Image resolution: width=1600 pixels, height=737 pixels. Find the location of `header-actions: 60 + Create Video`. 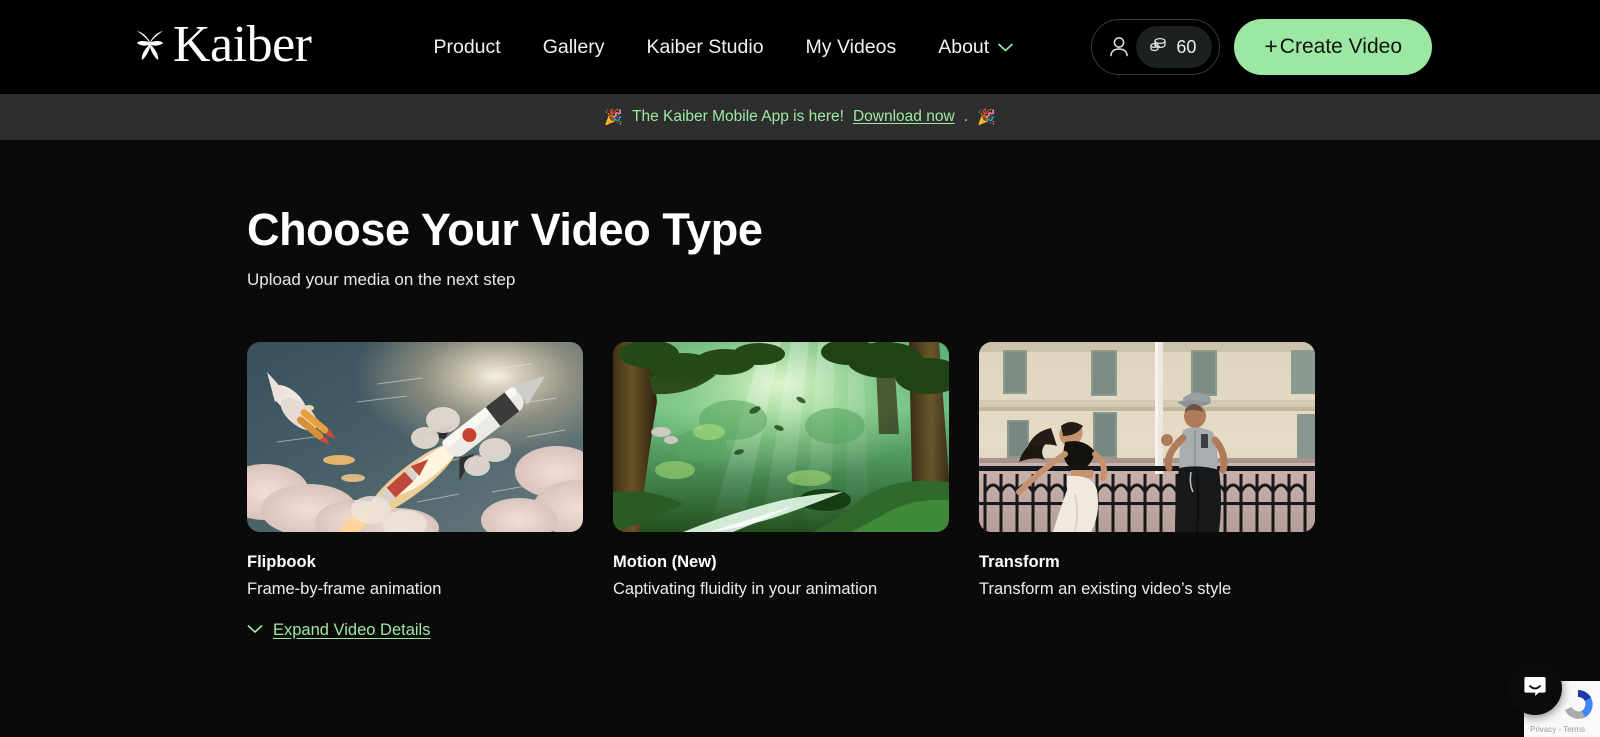

header-actions: 60 + Create Video is located at coordinates (1261, 47).